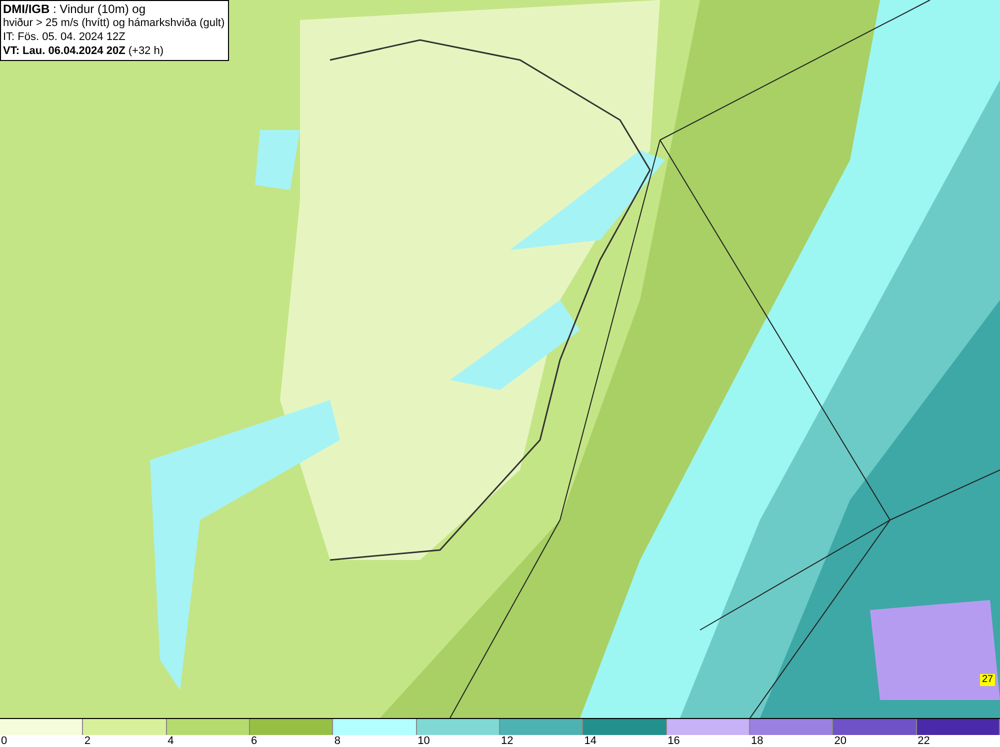  What do you see at coordinates (336, 741) in the screenshot?
I see `legend-label: 8` at bounding box center [336, 741].